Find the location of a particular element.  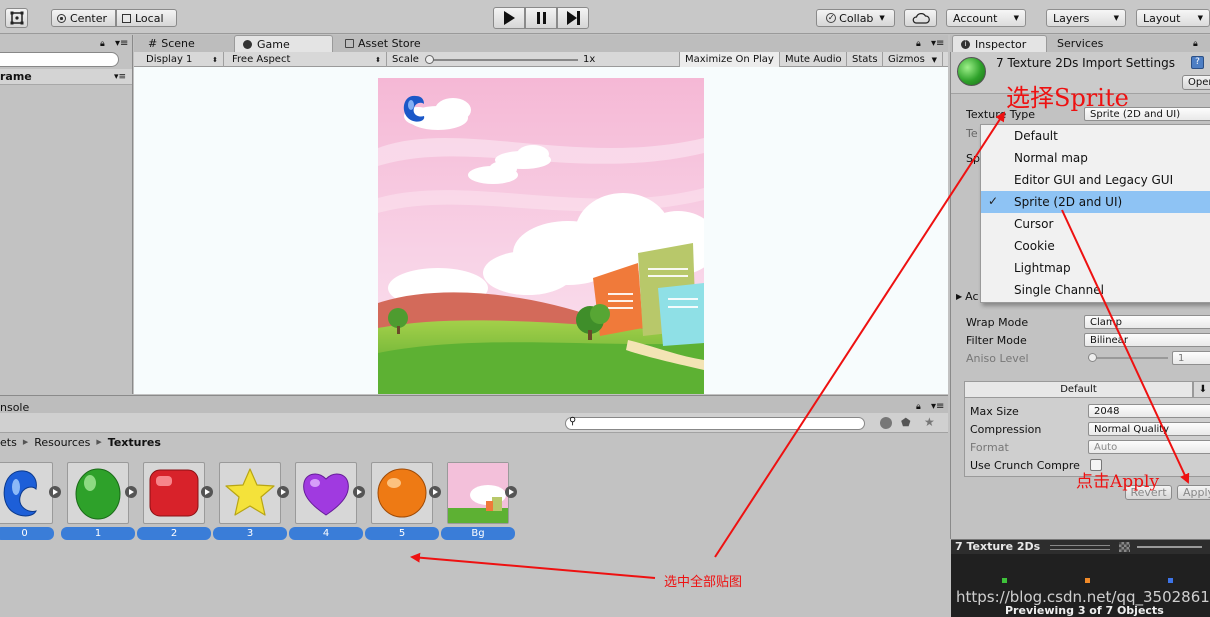

gizmos-dropdown: Gizmos ▼ is located at coordinates (913, 59).